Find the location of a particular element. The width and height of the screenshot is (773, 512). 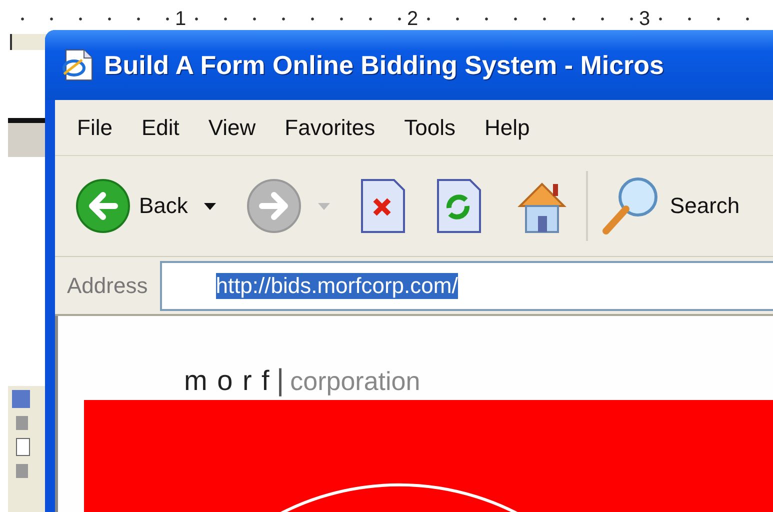

address-label: Address is located at coordinates (107, 285).